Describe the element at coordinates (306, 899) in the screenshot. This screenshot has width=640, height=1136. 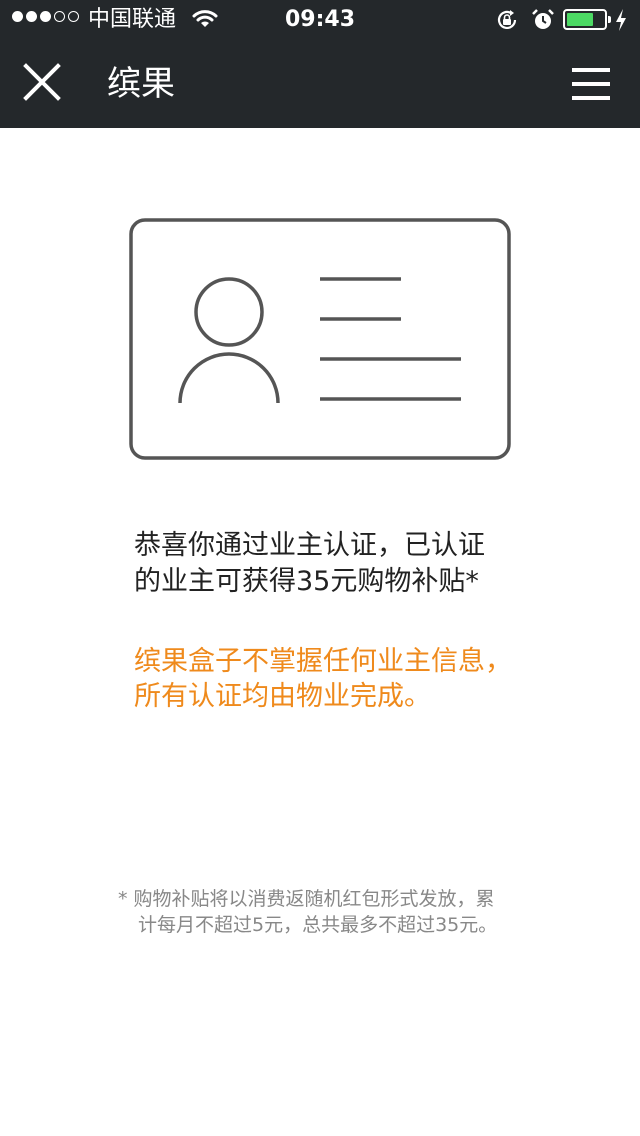
I see `footnote-line-1: * 购物补贴将以消费返随机红包形式发放，累` at that location.